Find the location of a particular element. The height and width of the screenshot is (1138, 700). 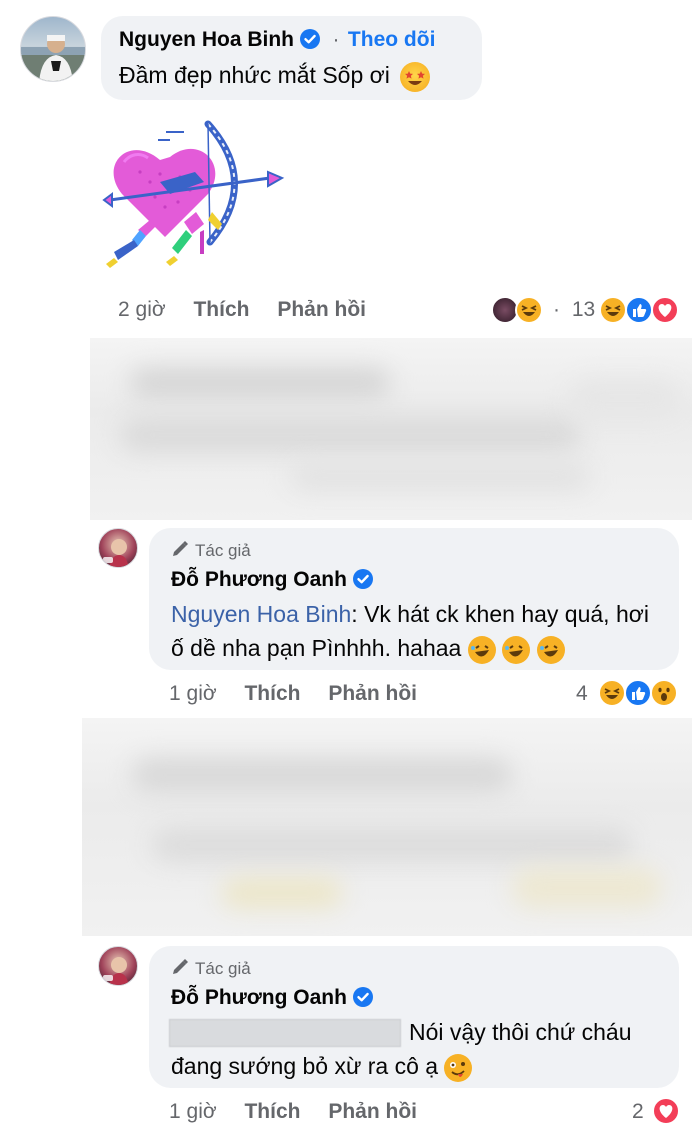

reaction-count: 4 is located at coordinates (582, 694).